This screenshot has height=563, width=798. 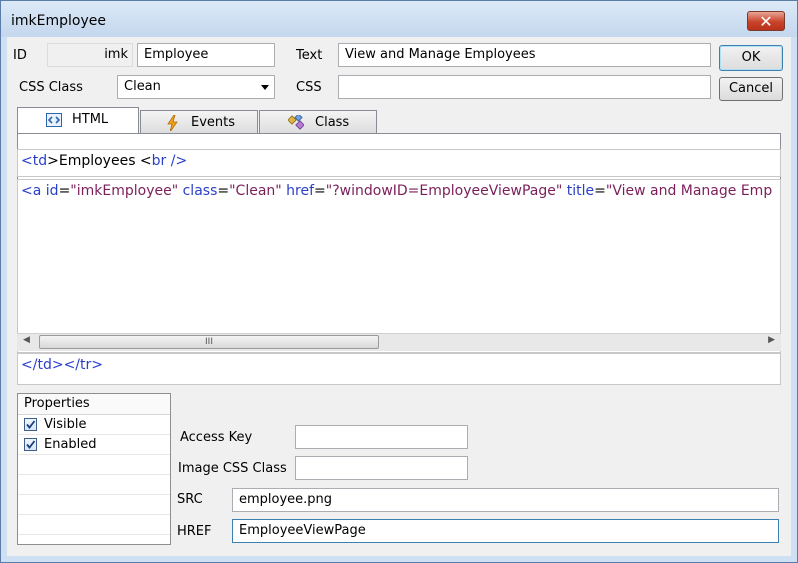 I want to click on scroll-thumb: III, so click(x=209, y=342).